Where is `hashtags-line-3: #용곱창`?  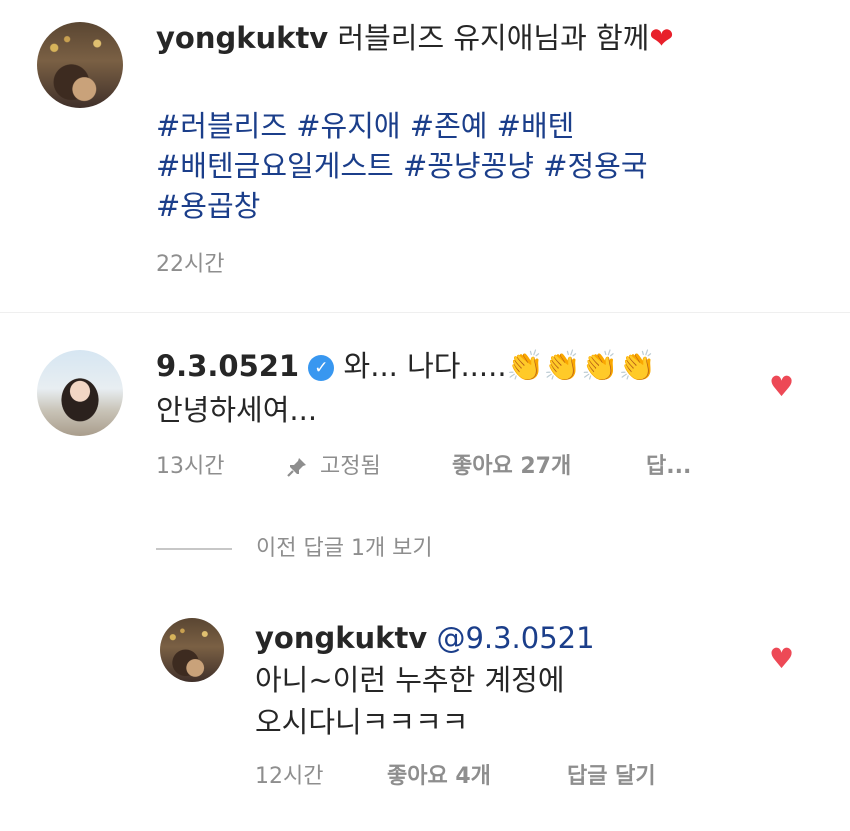
hashtags-line-3: #용곱창 is located at coordinates (208, 206).